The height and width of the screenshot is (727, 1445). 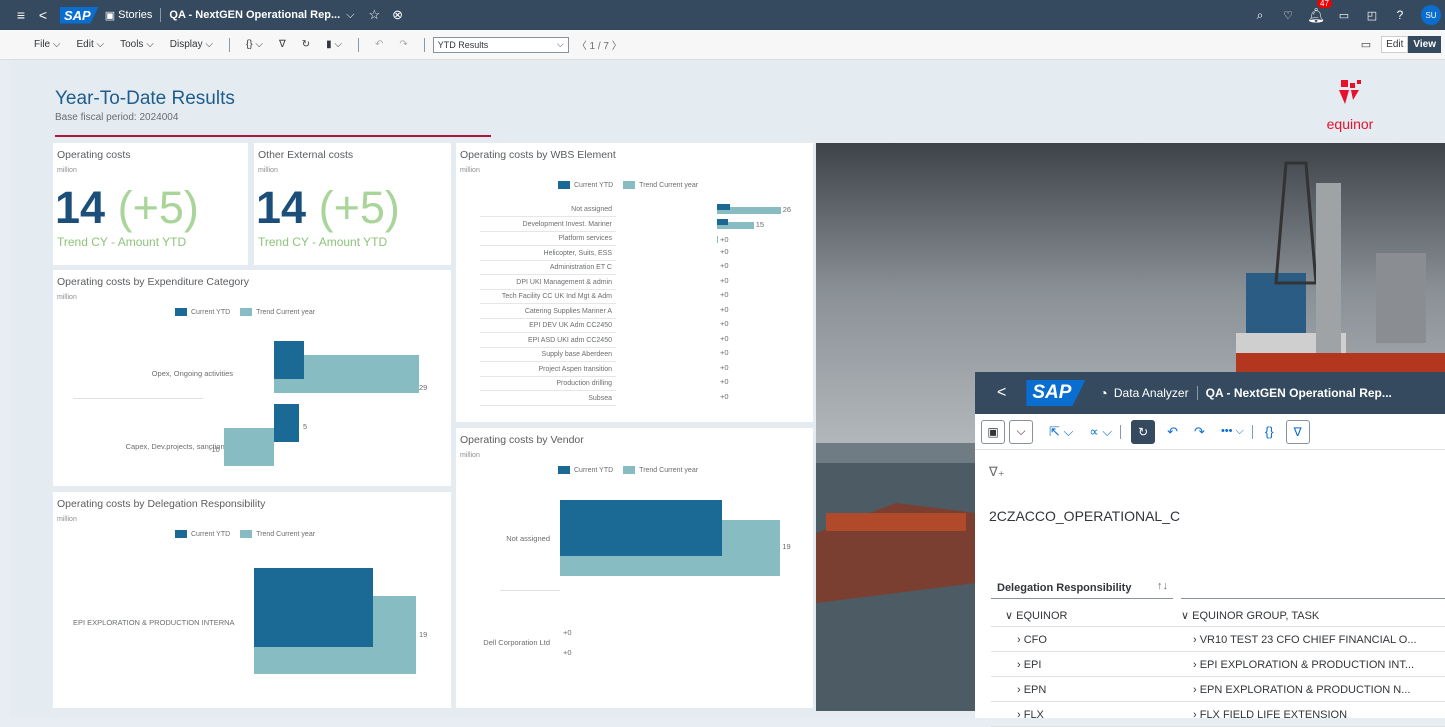 I want to click on variables-icon: {}, so click(x=1269, y=431).